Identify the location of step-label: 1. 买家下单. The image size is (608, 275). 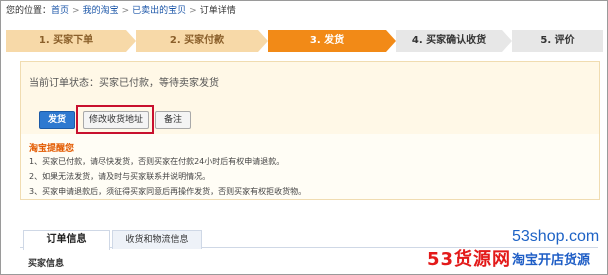
(66, 40).